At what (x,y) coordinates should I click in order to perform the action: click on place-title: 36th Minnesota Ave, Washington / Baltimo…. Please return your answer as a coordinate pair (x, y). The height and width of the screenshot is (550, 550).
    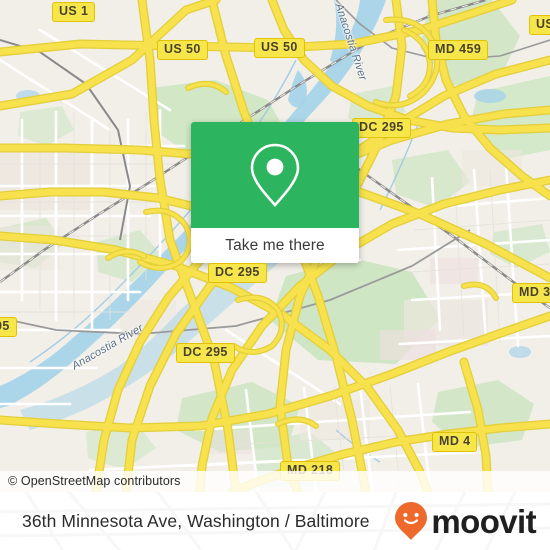
    Looking at the image, I should click on (196, 520).